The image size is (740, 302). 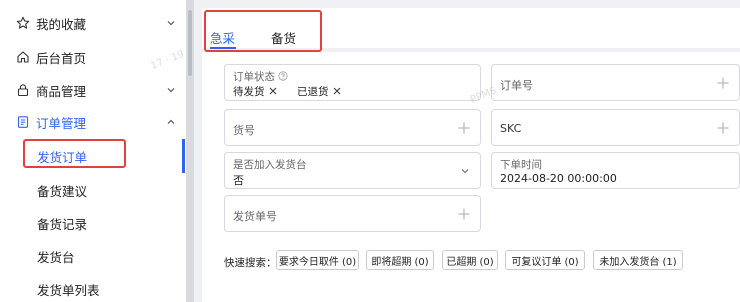 What do you see at coordinates (400, 260) in the screenshot?
I see `quick-filter-expiring-soon: 即将超期 (0)` at bounding box center [400, 260].